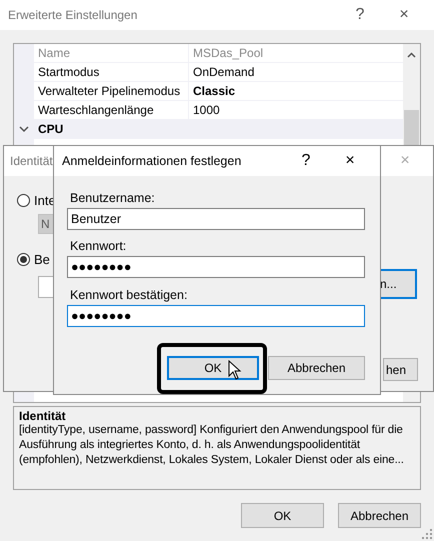 Image resolution: width=434 pixels, height=541 pixels. Describe the element at coordinates (101, 53) in the screenshot. I see `property-name: Name` at that location.